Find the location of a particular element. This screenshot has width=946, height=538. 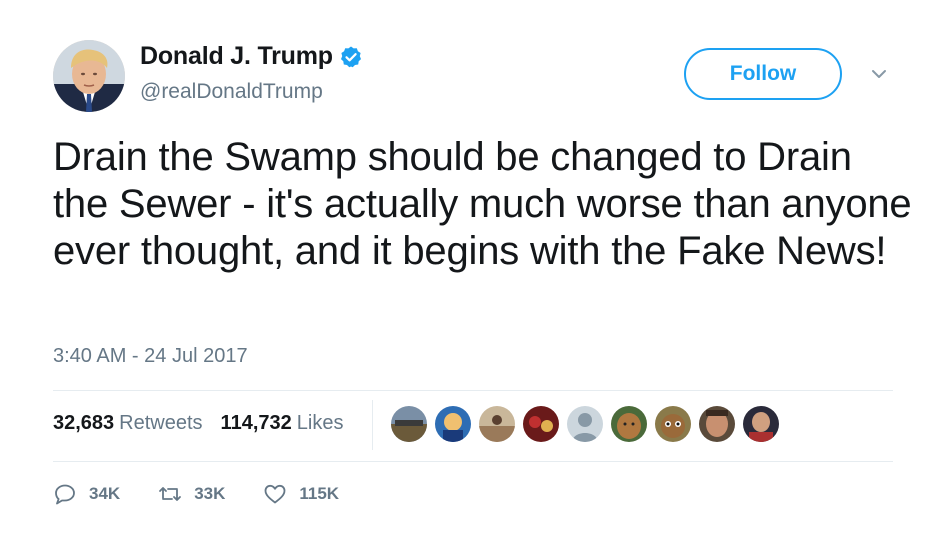

reply-icon is located at coordinates (65, 494).